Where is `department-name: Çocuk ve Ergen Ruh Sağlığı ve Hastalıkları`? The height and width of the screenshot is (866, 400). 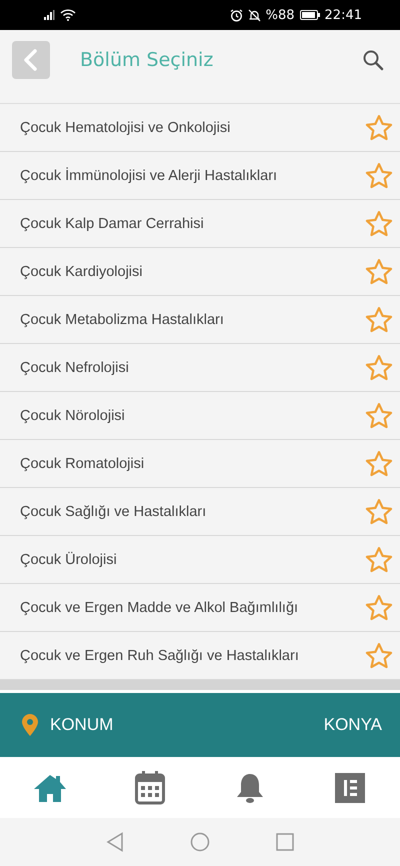 department-name: Çocuk ve Ergen Ruh Sağlığı ve Hastalıkları is located at coordinates (160, 656).